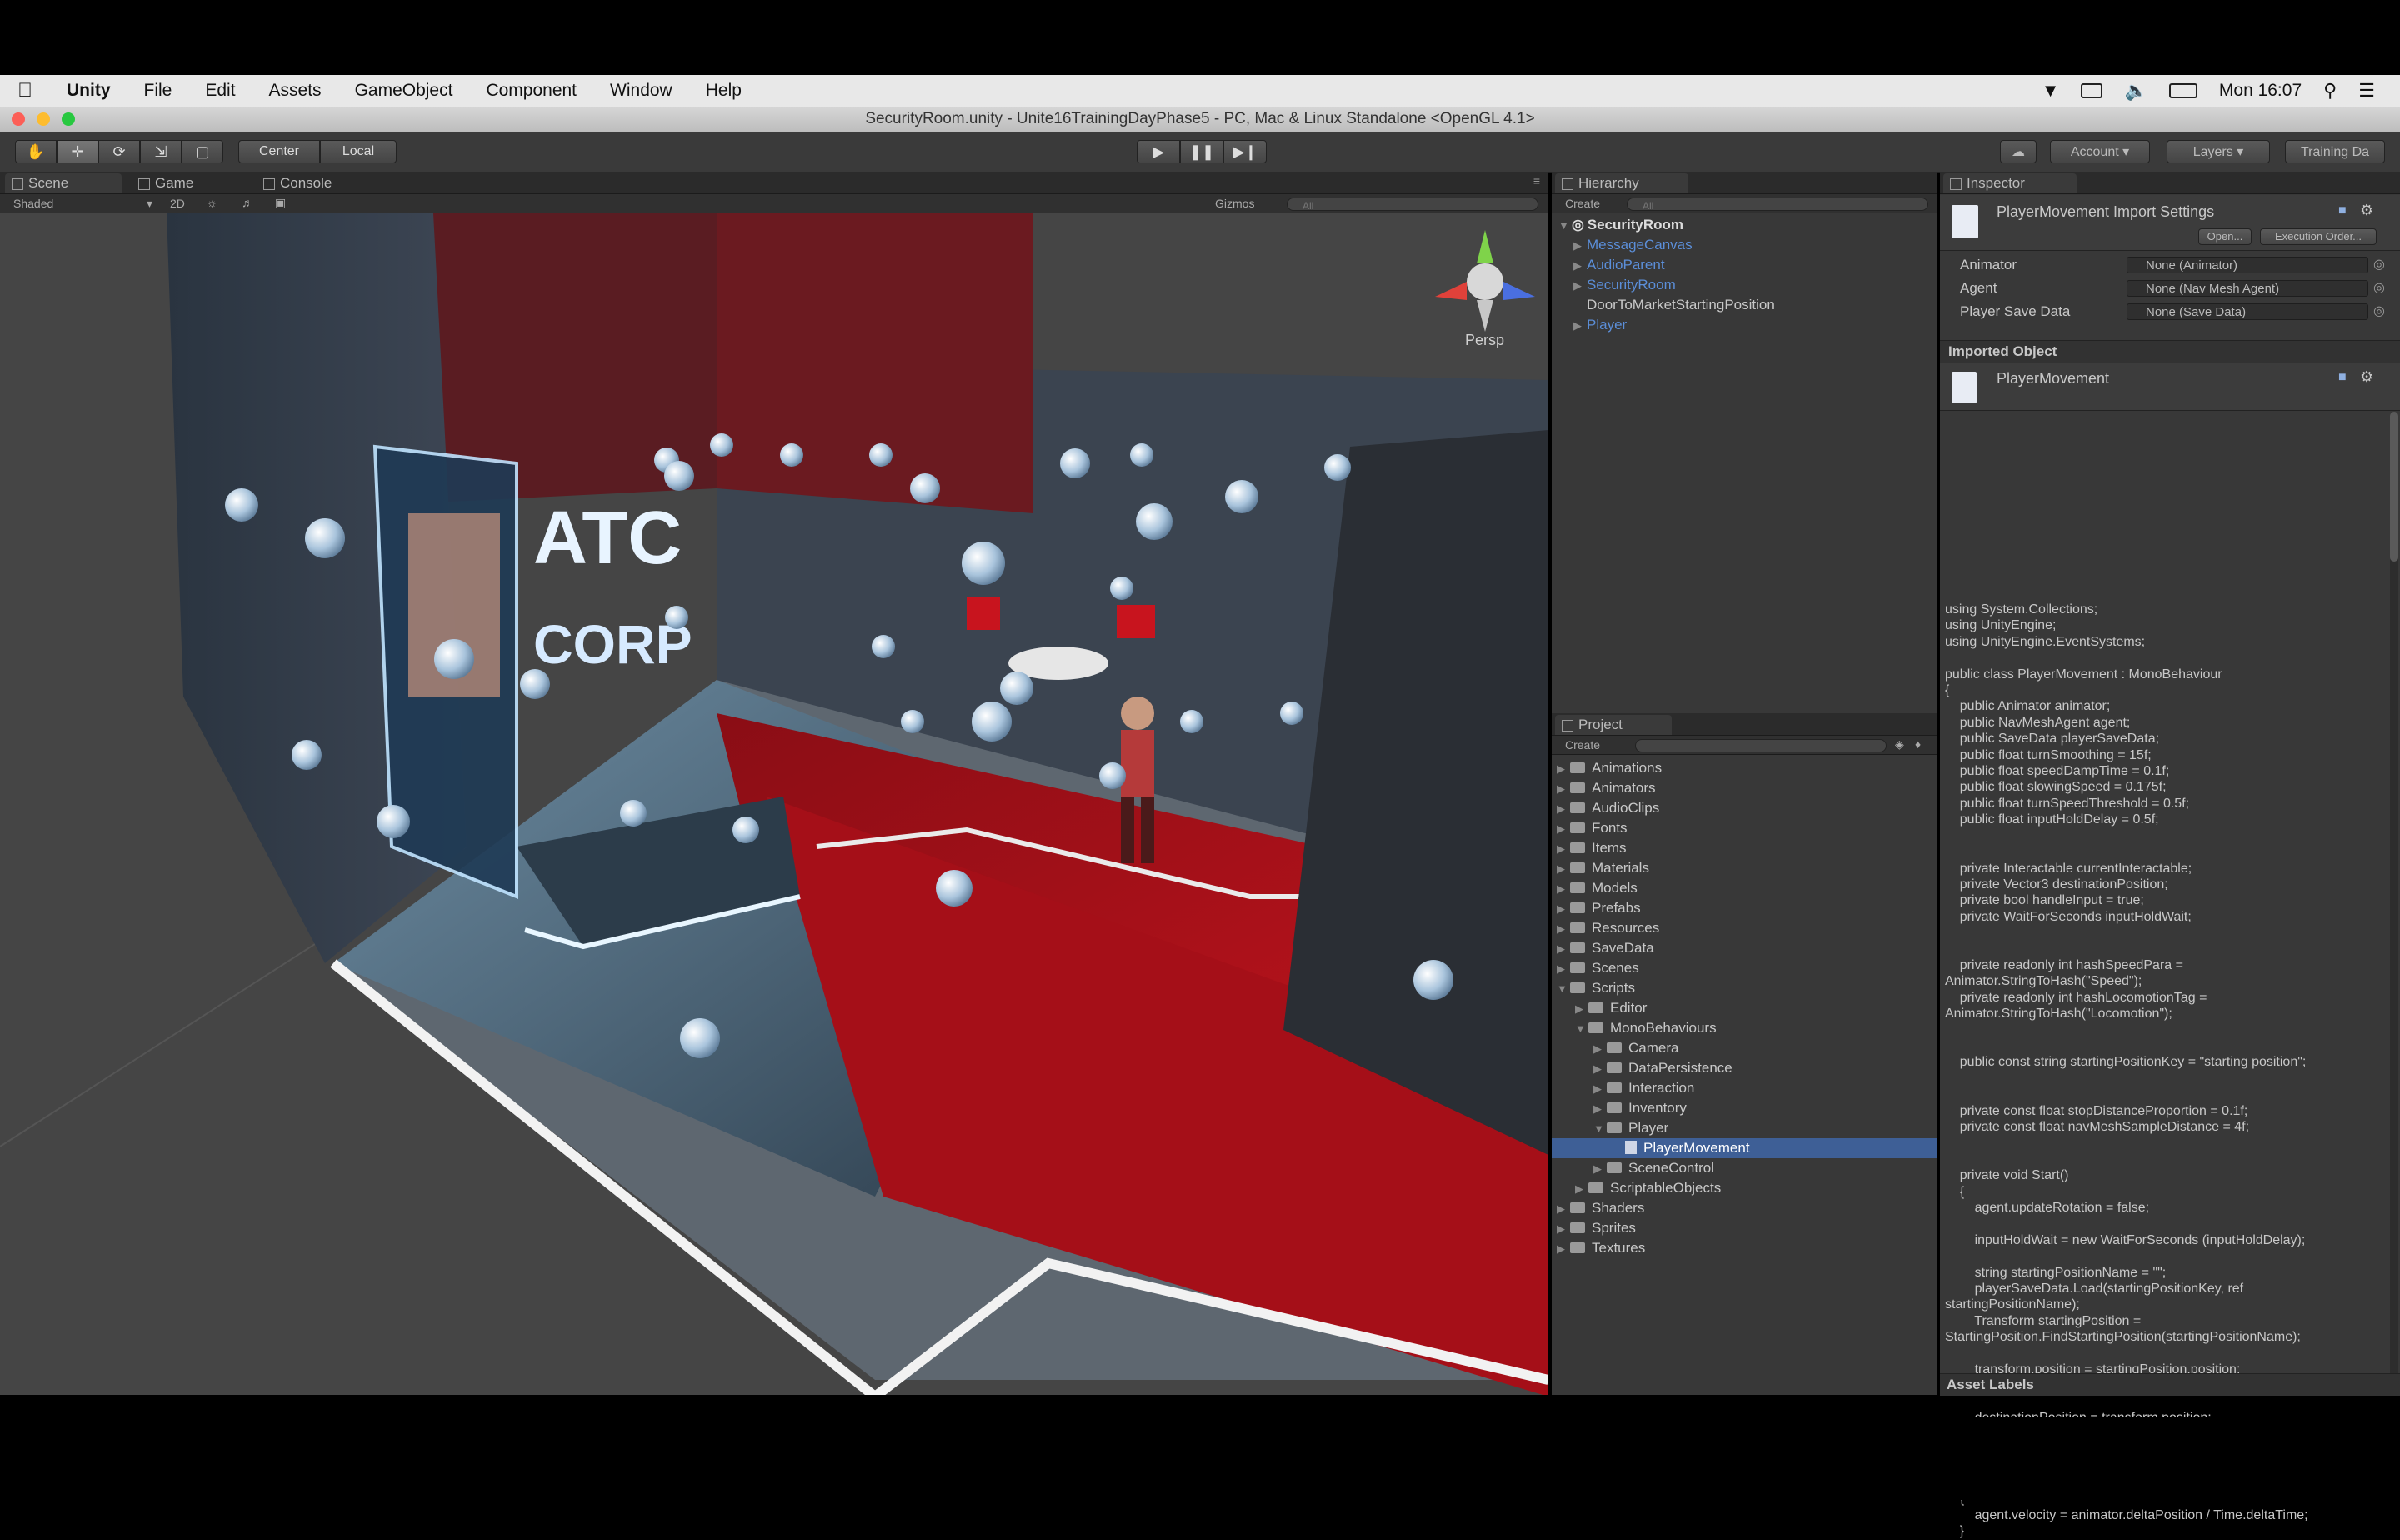 The height and width of the screenshot is (1540, 2400). I want to click on clock: Mon 16:07, so click(2260, 91).